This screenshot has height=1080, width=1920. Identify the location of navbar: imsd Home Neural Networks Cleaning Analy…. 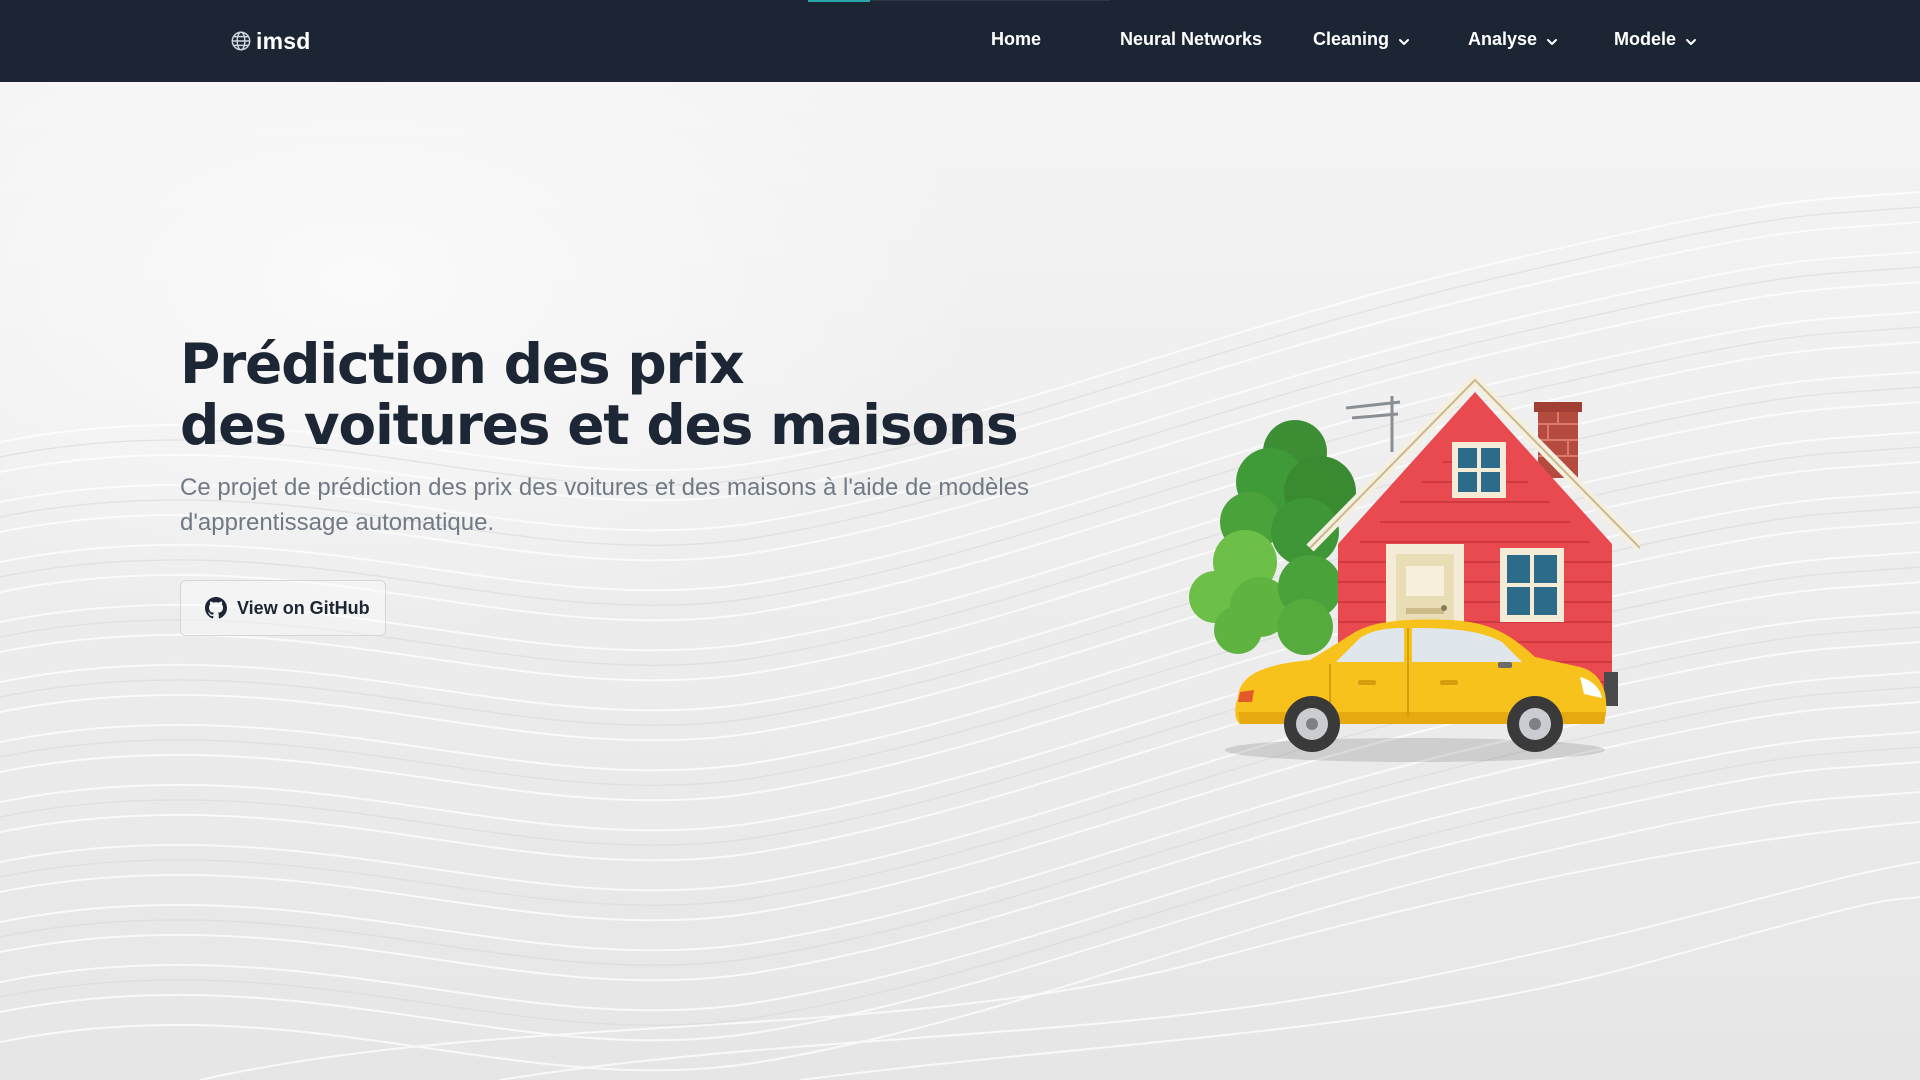
(960, 41).